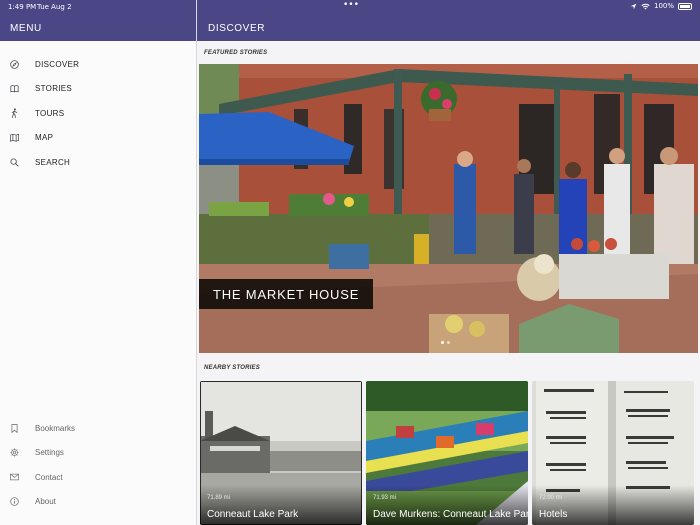 This screenshot has width=700, height=525. I want to click on battery-percent: 100%, so click(663, 6).